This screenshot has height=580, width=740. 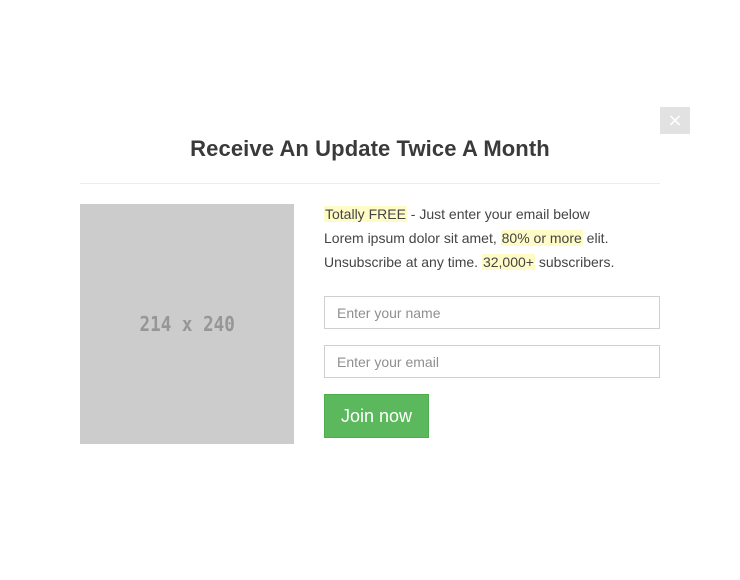 I want to click on close-button: ×, so click(x=675, y=120).